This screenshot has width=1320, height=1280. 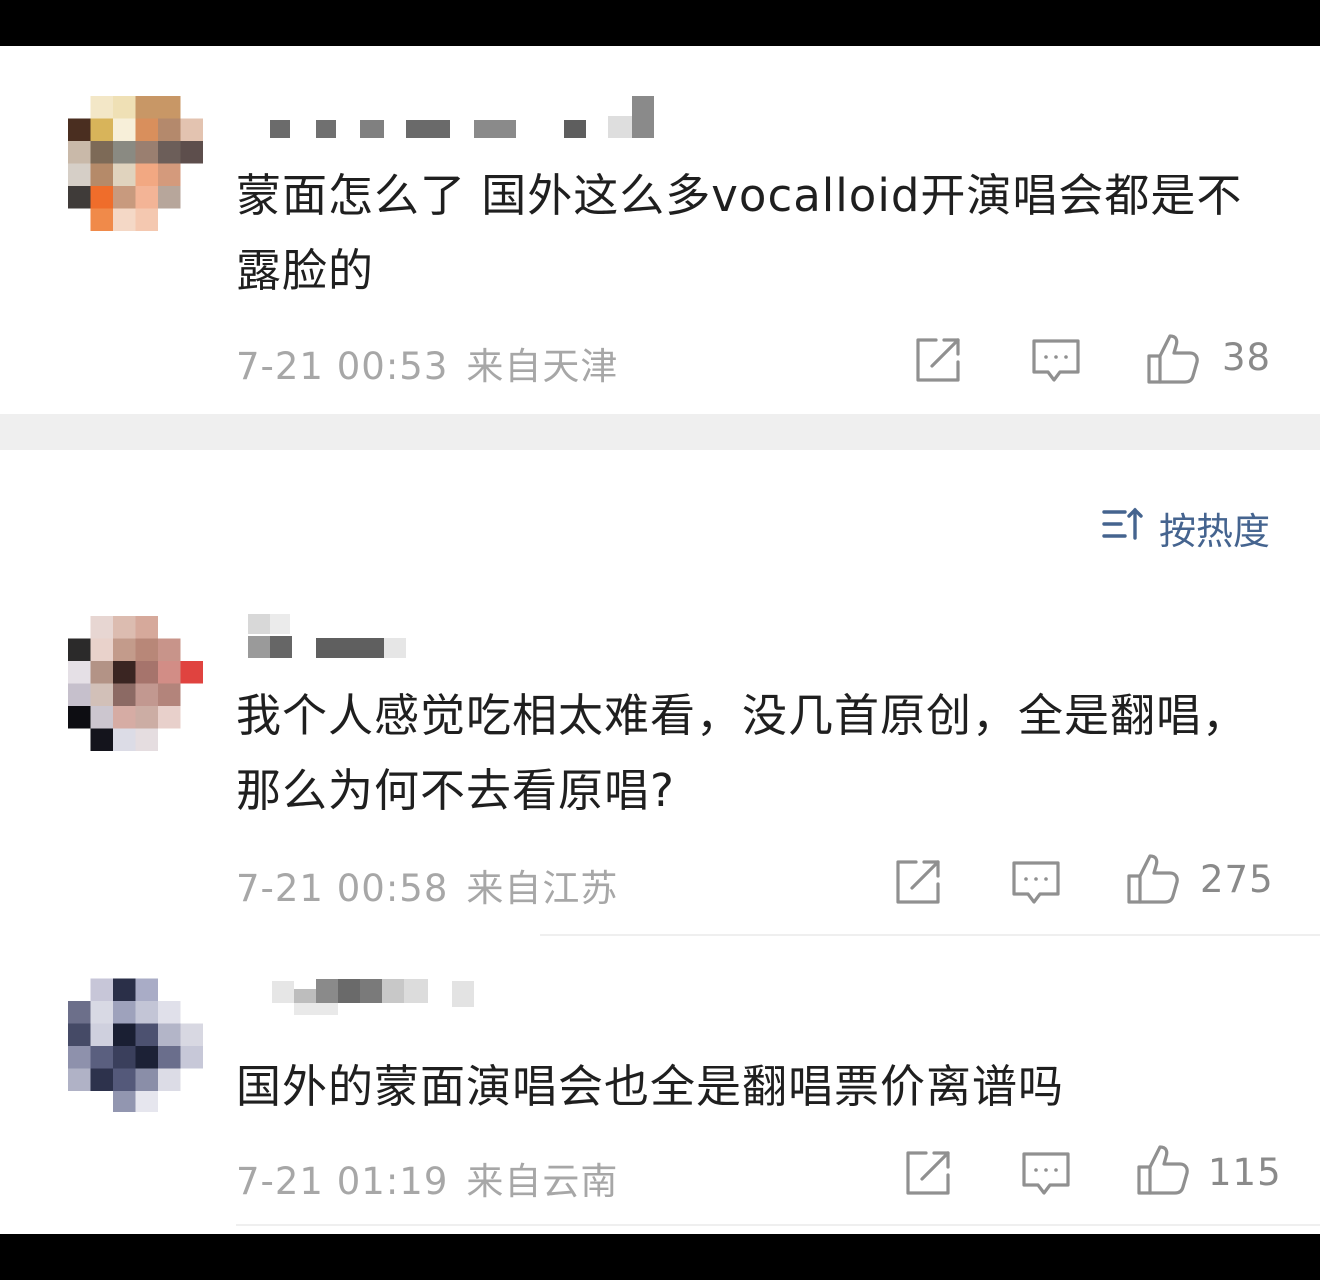 What do you see at coordinates (542, 366) in the screenshot?
I see `location: 来自天津` at bounding box center [542, 366].